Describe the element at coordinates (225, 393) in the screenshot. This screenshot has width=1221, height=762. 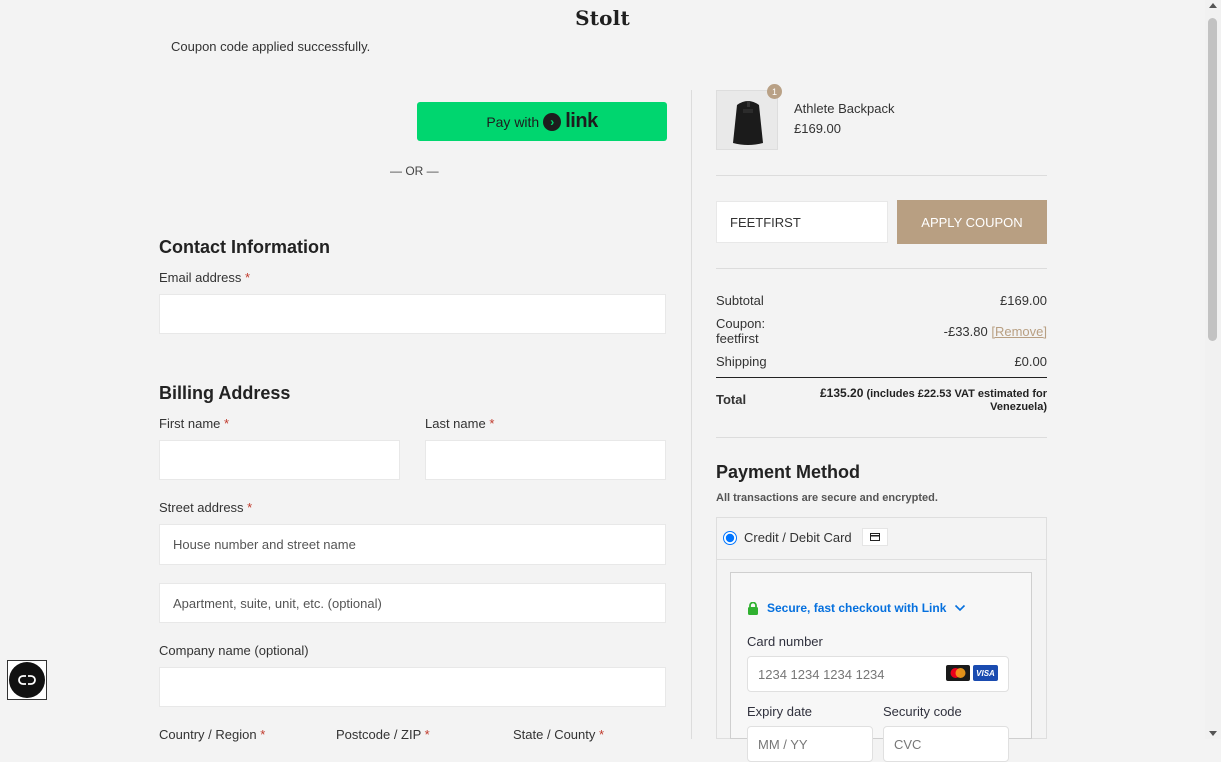
I see `billing-title: Billing Address` at that location.